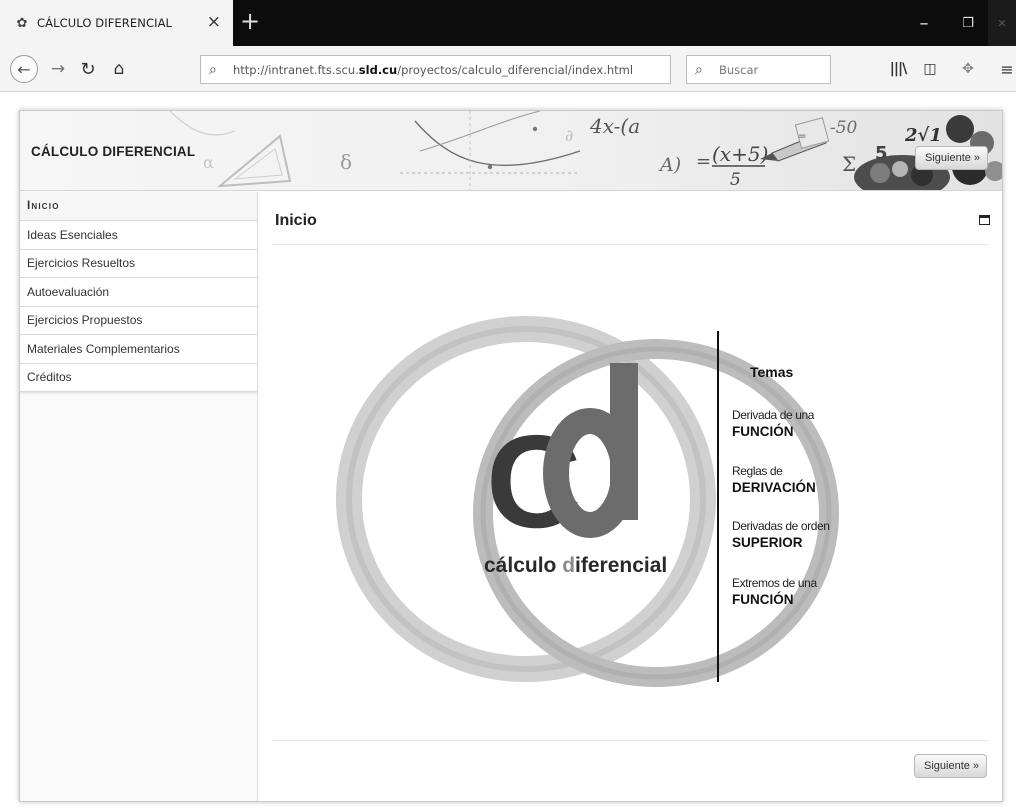  I want to click on new-tab-icon: +, so click(250, 21).